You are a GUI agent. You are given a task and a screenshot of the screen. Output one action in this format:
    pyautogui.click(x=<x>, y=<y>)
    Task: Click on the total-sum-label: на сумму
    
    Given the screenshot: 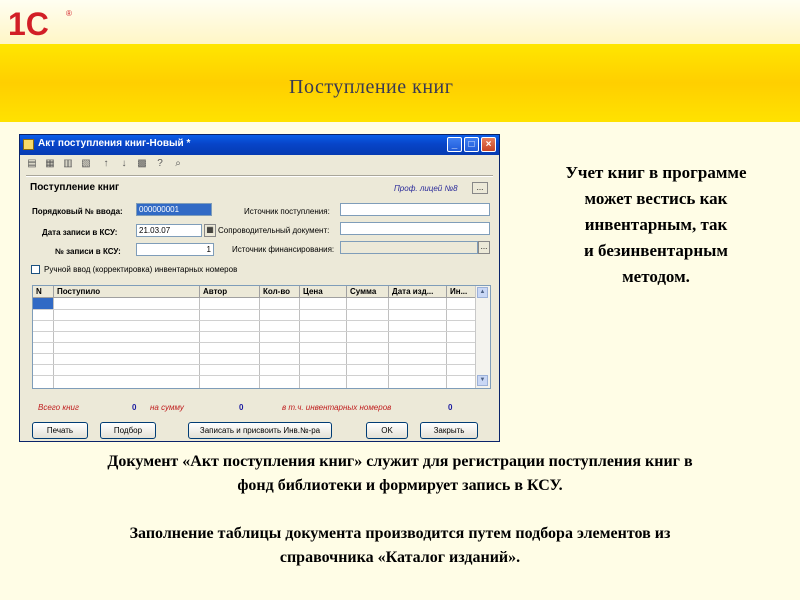 What is the action you would take?
    pyautogui.click(x=167, y=407)
    